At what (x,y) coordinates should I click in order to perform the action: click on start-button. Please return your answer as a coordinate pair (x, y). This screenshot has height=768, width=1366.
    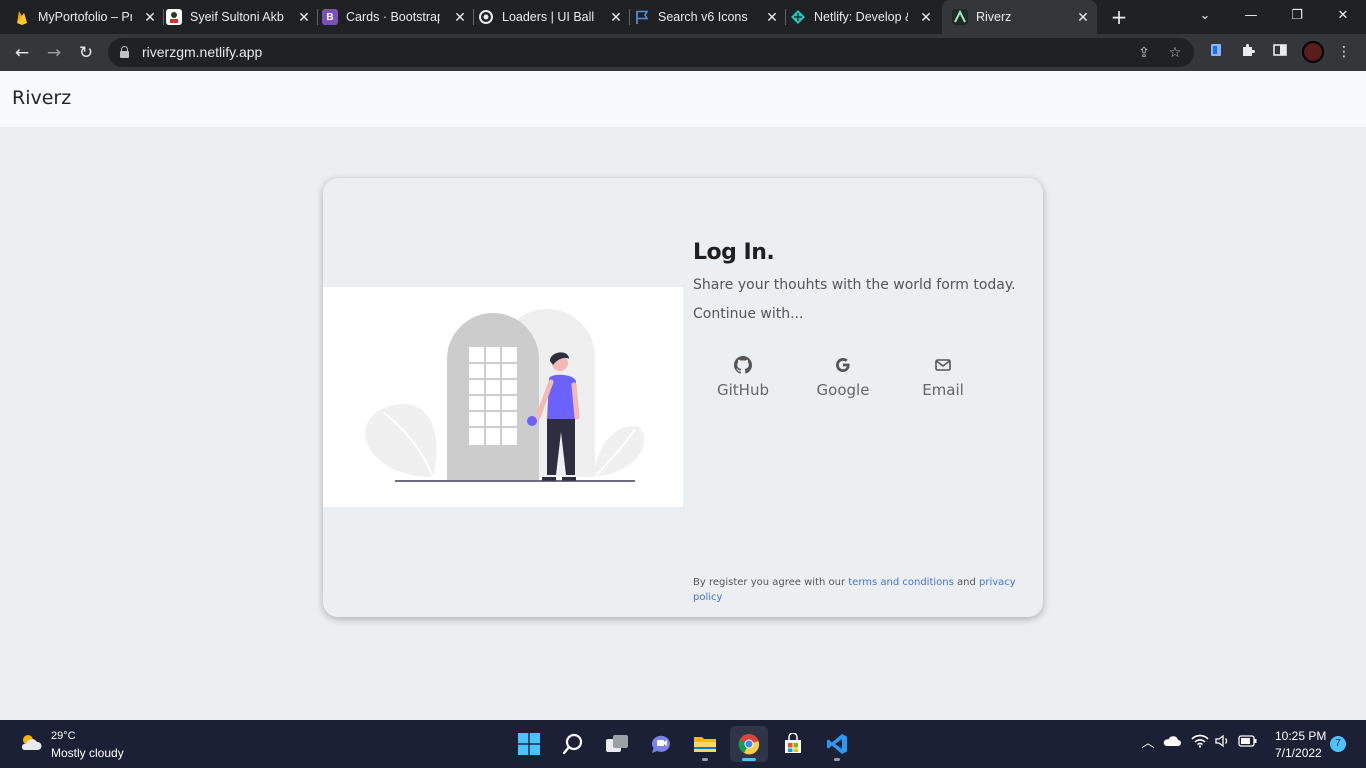
    Looking at the image, I should click on (529, 744).